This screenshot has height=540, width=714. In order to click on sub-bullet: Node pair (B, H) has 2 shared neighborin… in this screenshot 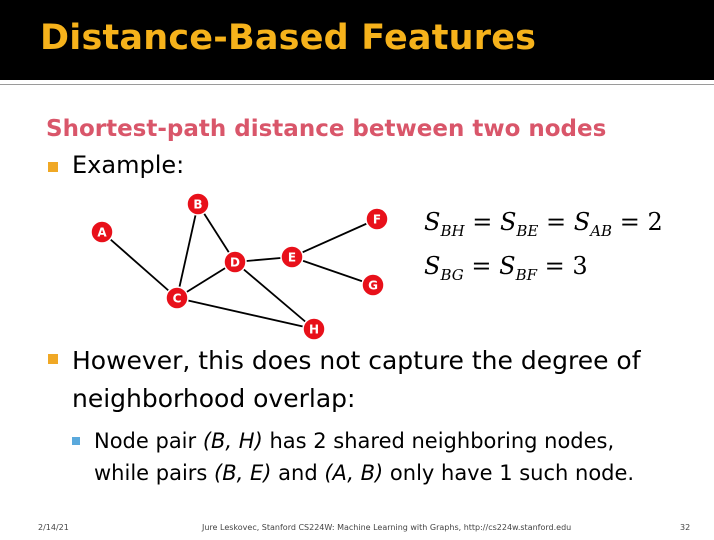, I will do `click(364, 457)`.